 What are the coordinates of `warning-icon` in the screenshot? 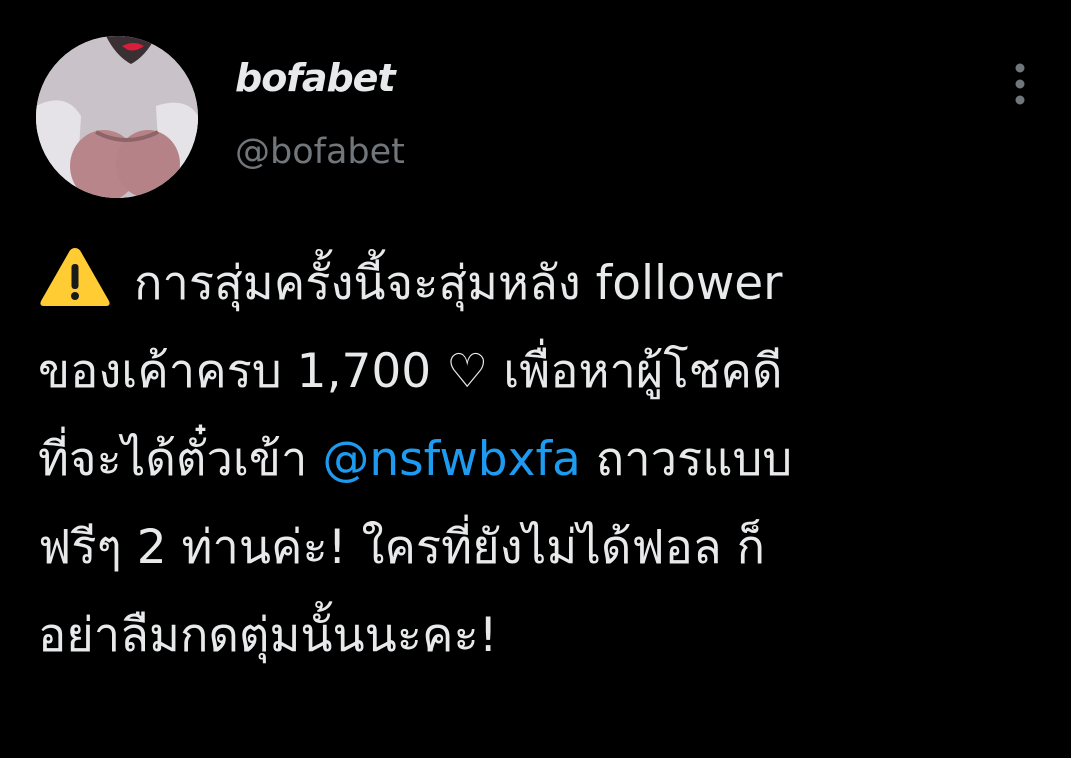 It's located at (75, 277).